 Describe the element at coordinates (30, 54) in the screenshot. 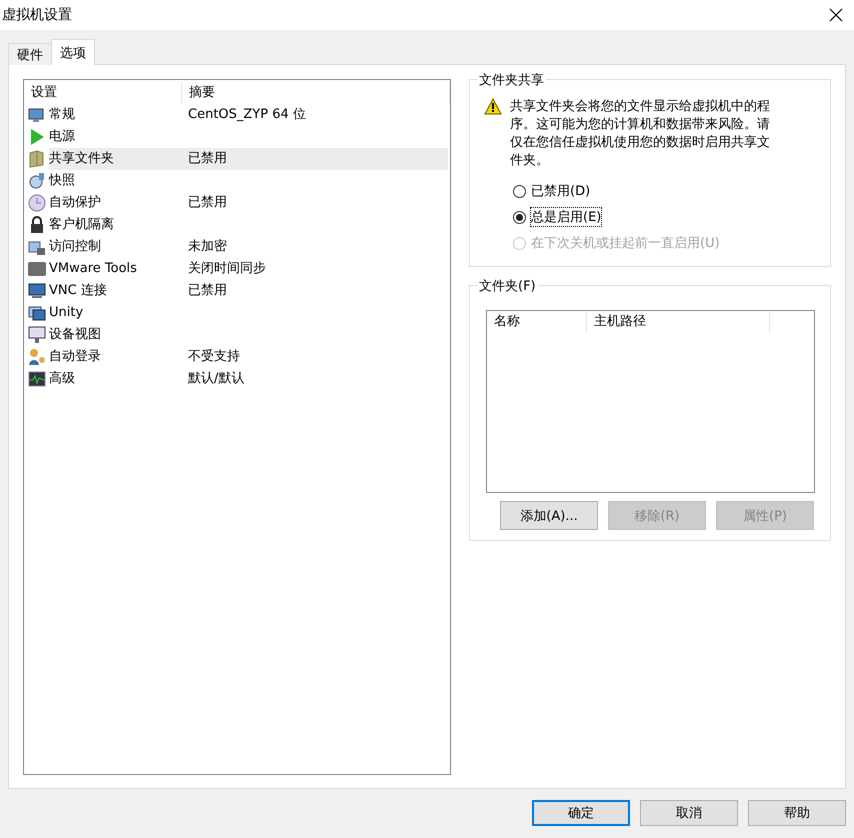

I see `tab: 硬件` at that location.